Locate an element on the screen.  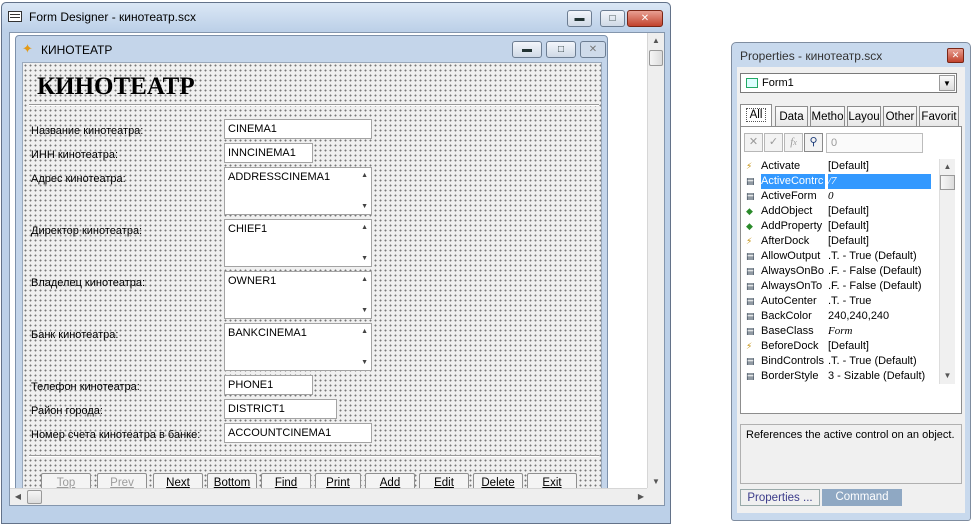
owner-editbox: OWNER1 ▲ ▼ is located at coordinates (298, 295).